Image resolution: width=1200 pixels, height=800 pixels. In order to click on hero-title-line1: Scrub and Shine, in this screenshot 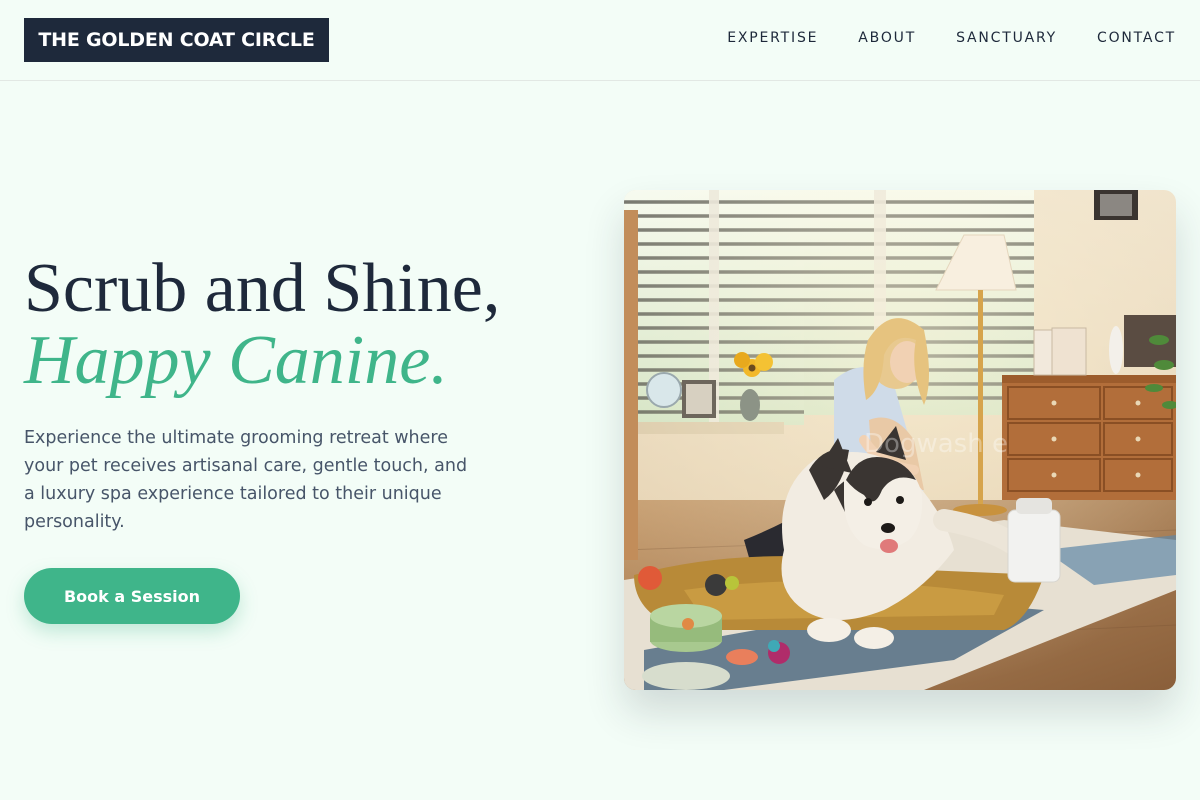, I will do `click(262, 288)`.